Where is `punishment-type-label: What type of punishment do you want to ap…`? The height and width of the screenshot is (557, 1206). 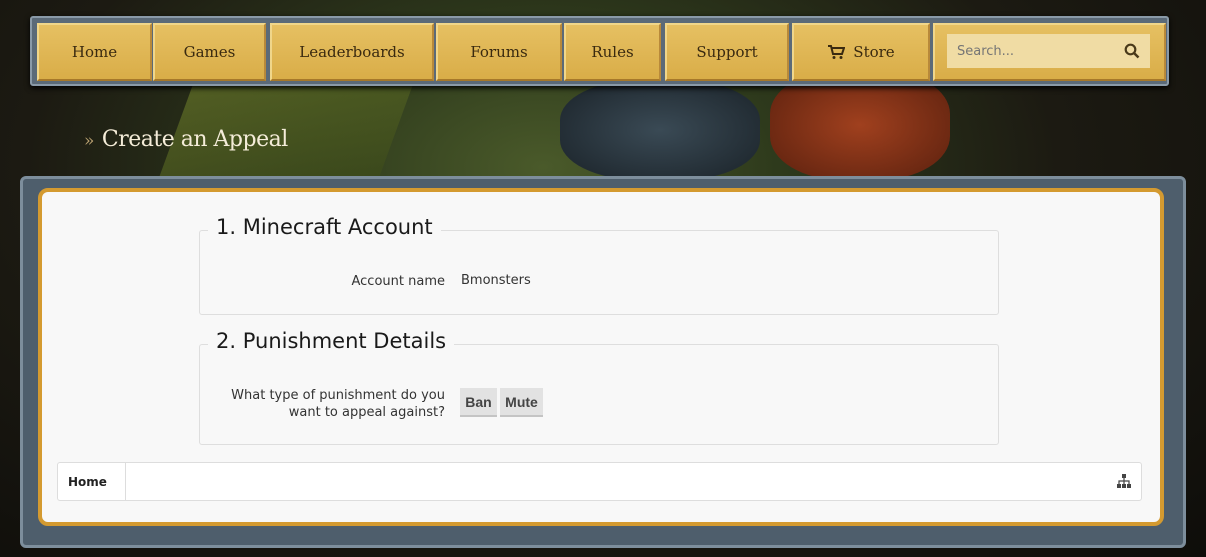
punishment-type-label: What type of punishment do you want to ap… is located at coordinates (338, 404).